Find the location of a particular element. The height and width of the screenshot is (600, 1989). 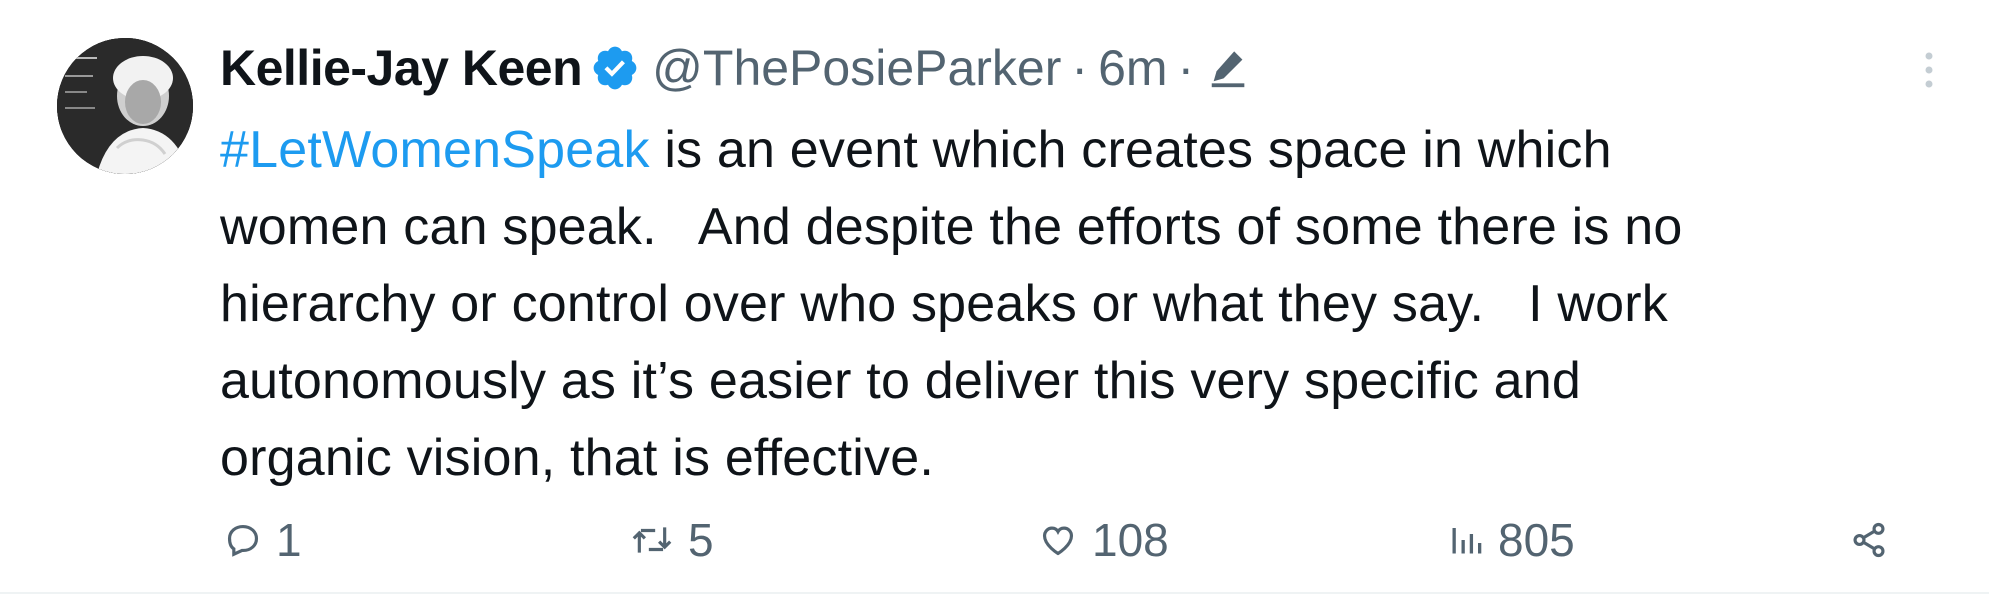

heart-icon is located at coordinates (1058, 541).